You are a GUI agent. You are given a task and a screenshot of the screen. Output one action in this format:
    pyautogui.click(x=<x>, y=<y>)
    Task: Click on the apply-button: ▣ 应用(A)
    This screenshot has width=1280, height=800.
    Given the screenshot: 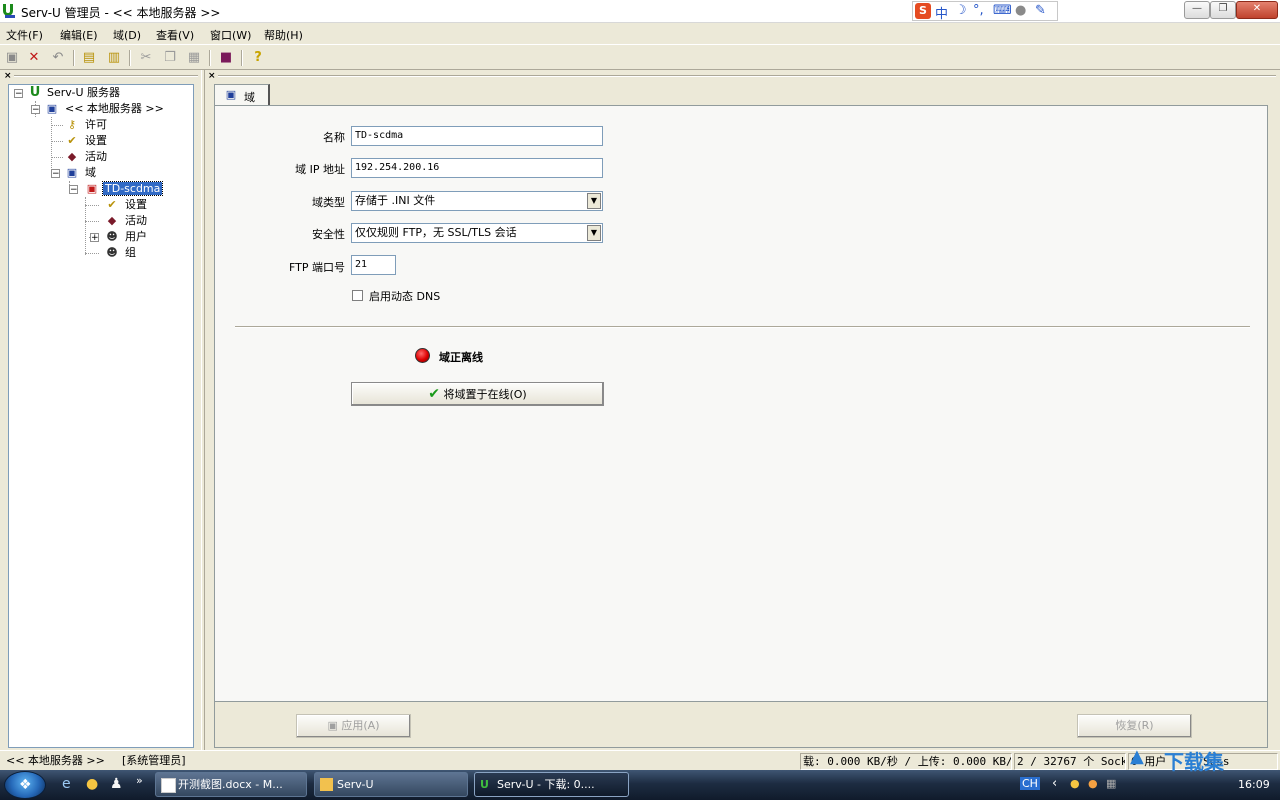 What is the action you would take?
    pyautogui.click(x=353, y=726)
    